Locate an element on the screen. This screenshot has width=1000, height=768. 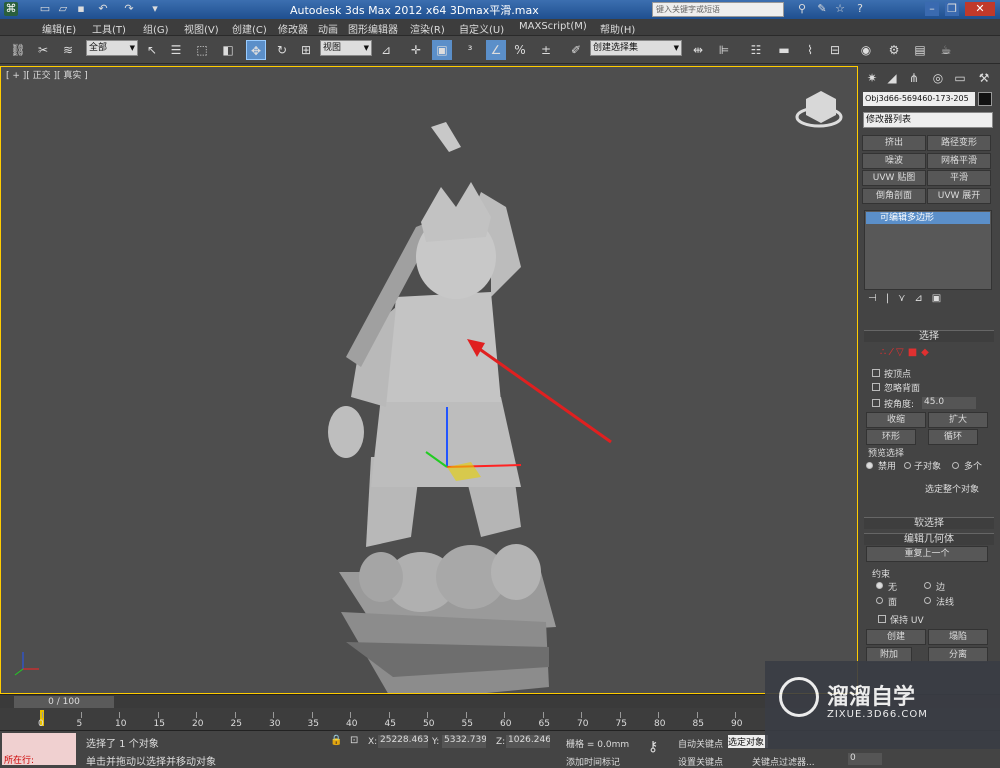
set-key-icon: ⚷ is located at coordinates (653, 747).